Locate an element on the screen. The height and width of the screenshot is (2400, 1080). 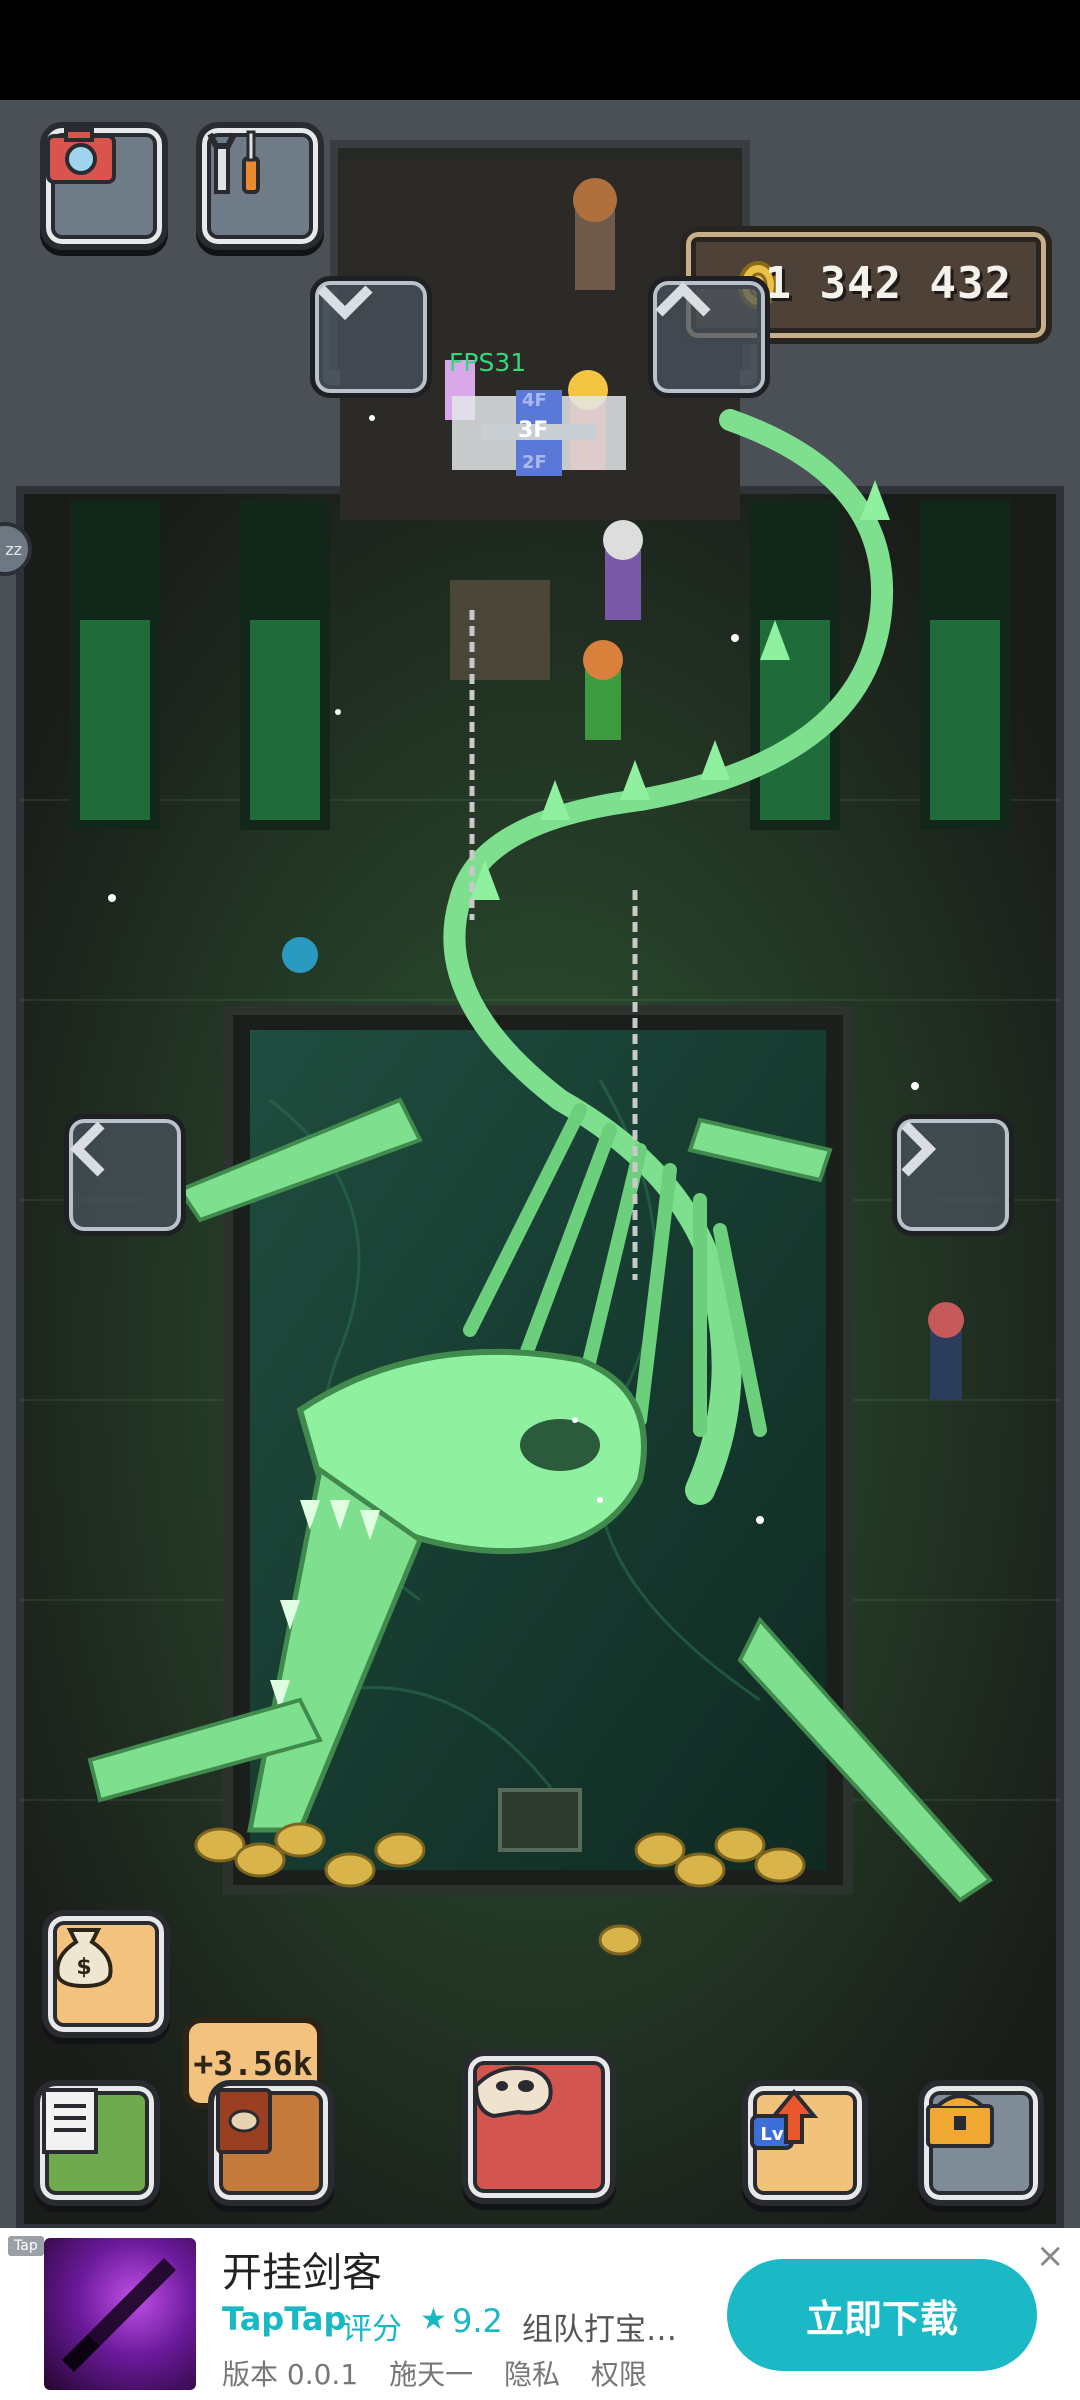
dinosaur-skull-icon is located at coordinates (513, 2092).